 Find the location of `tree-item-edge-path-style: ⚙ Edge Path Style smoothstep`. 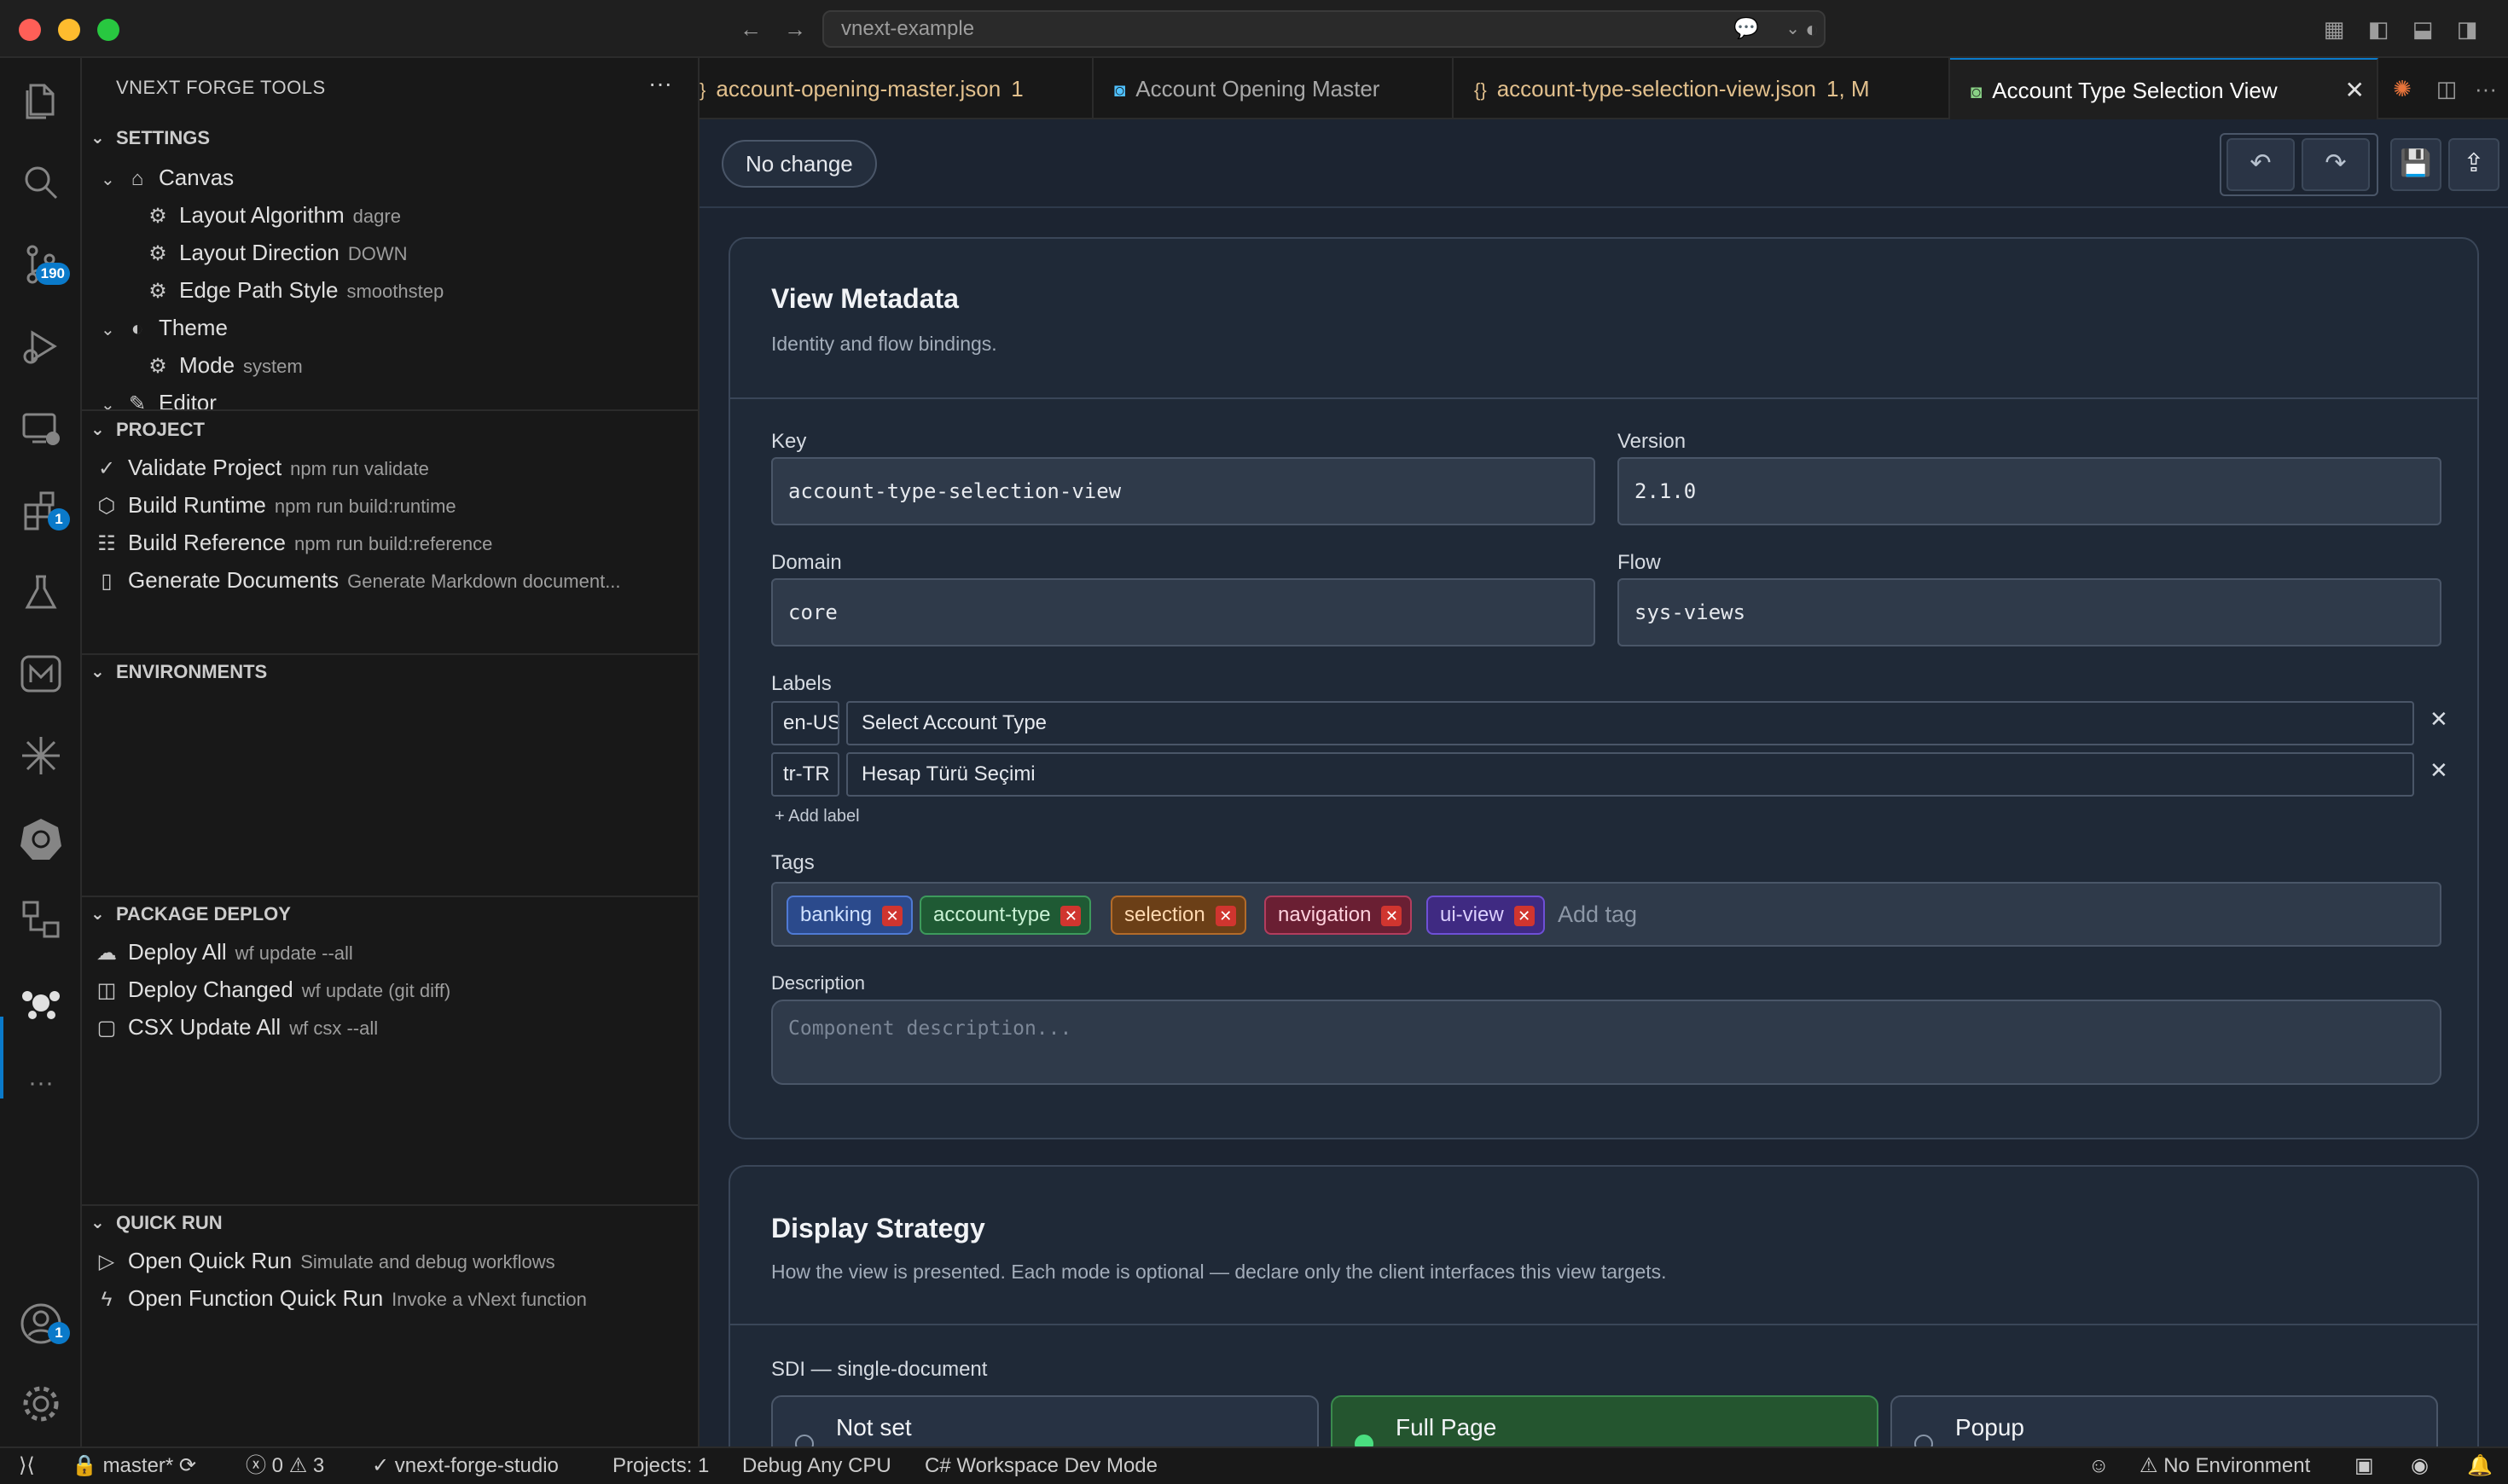

tree-item-edge-path-style: ⚙ Edge Path Style smoothstep is located at coordinates (293, 290).